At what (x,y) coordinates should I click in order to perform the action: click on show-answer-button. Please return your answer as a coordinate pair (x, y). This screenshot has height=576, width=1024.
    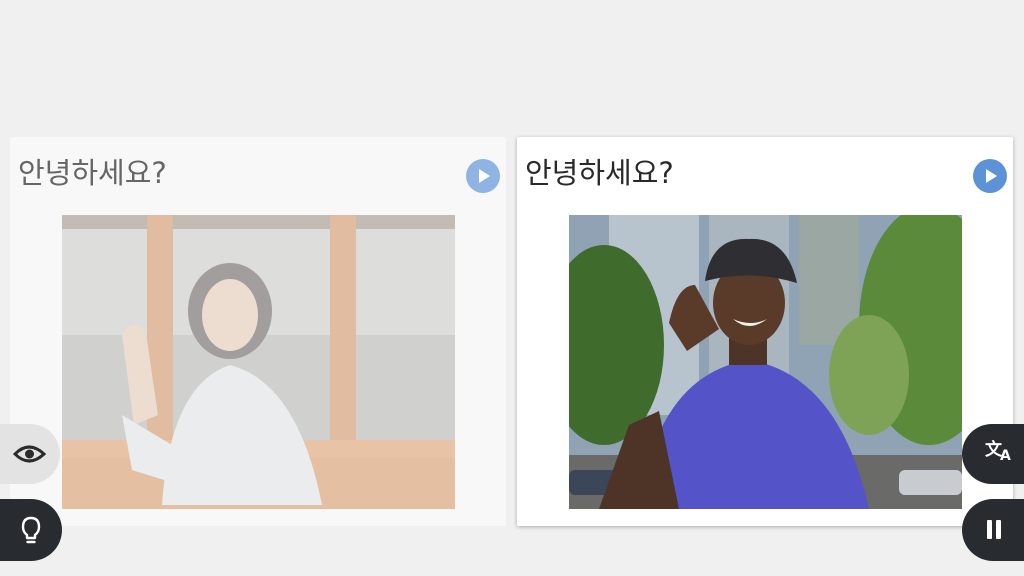
    Looking at the image, I should click on (30, 454).